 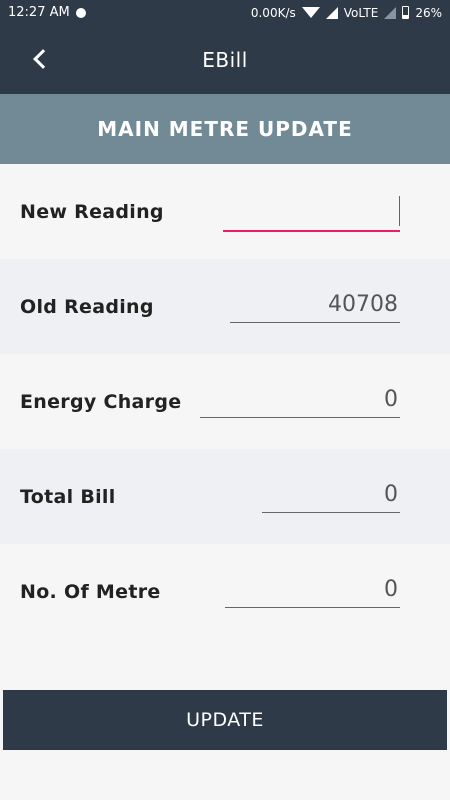 What do you see at coordinates (390, 12) in the screenshot?
I see `signal-icon-secondary` at bounding box center [390, 12].